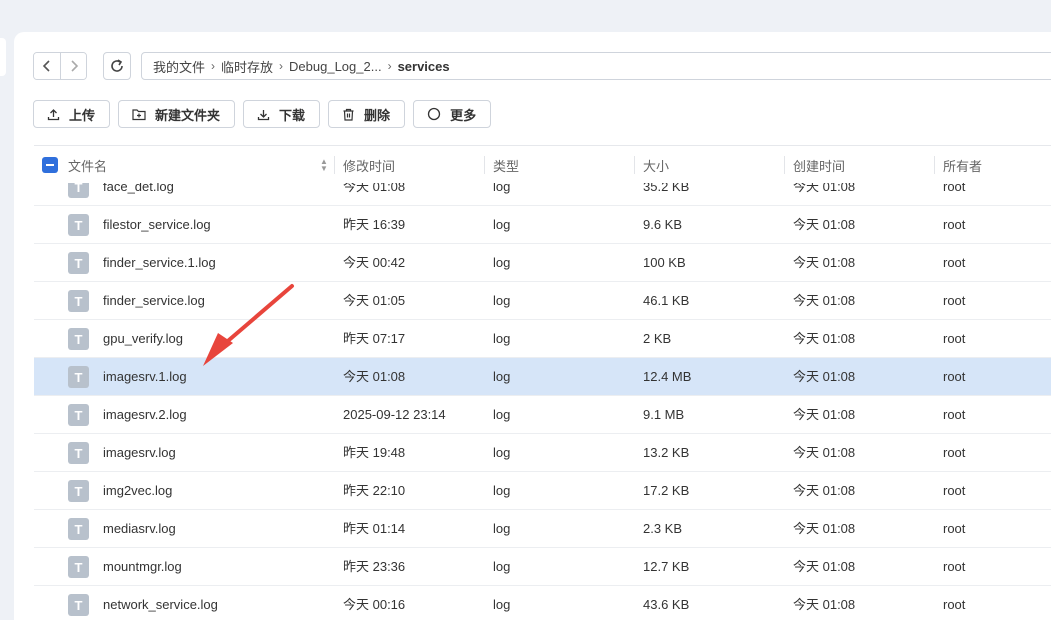 The image size is (1051, 620). Describe the element at coordinates (651, 165) in the screenshot. I see `column-header-size: 大小` at that location.